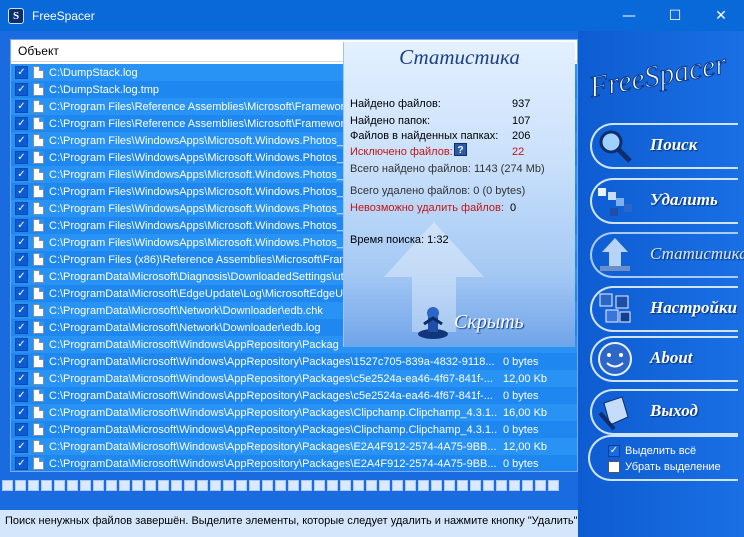  I want to click on freespacer-logo: FreeSpacer, so click(657, 76).